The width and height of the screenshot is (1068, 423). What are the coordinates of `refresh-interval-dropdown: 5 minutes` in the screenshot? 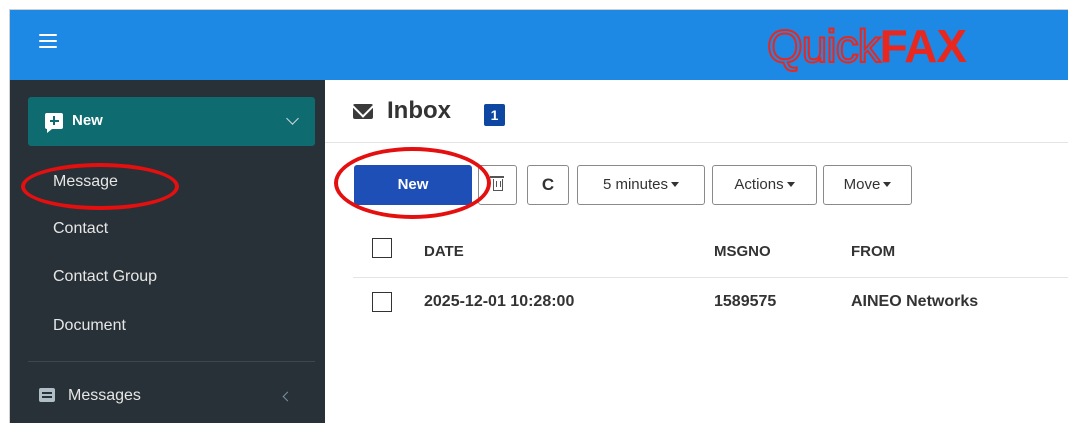 It's located at (641, 185).